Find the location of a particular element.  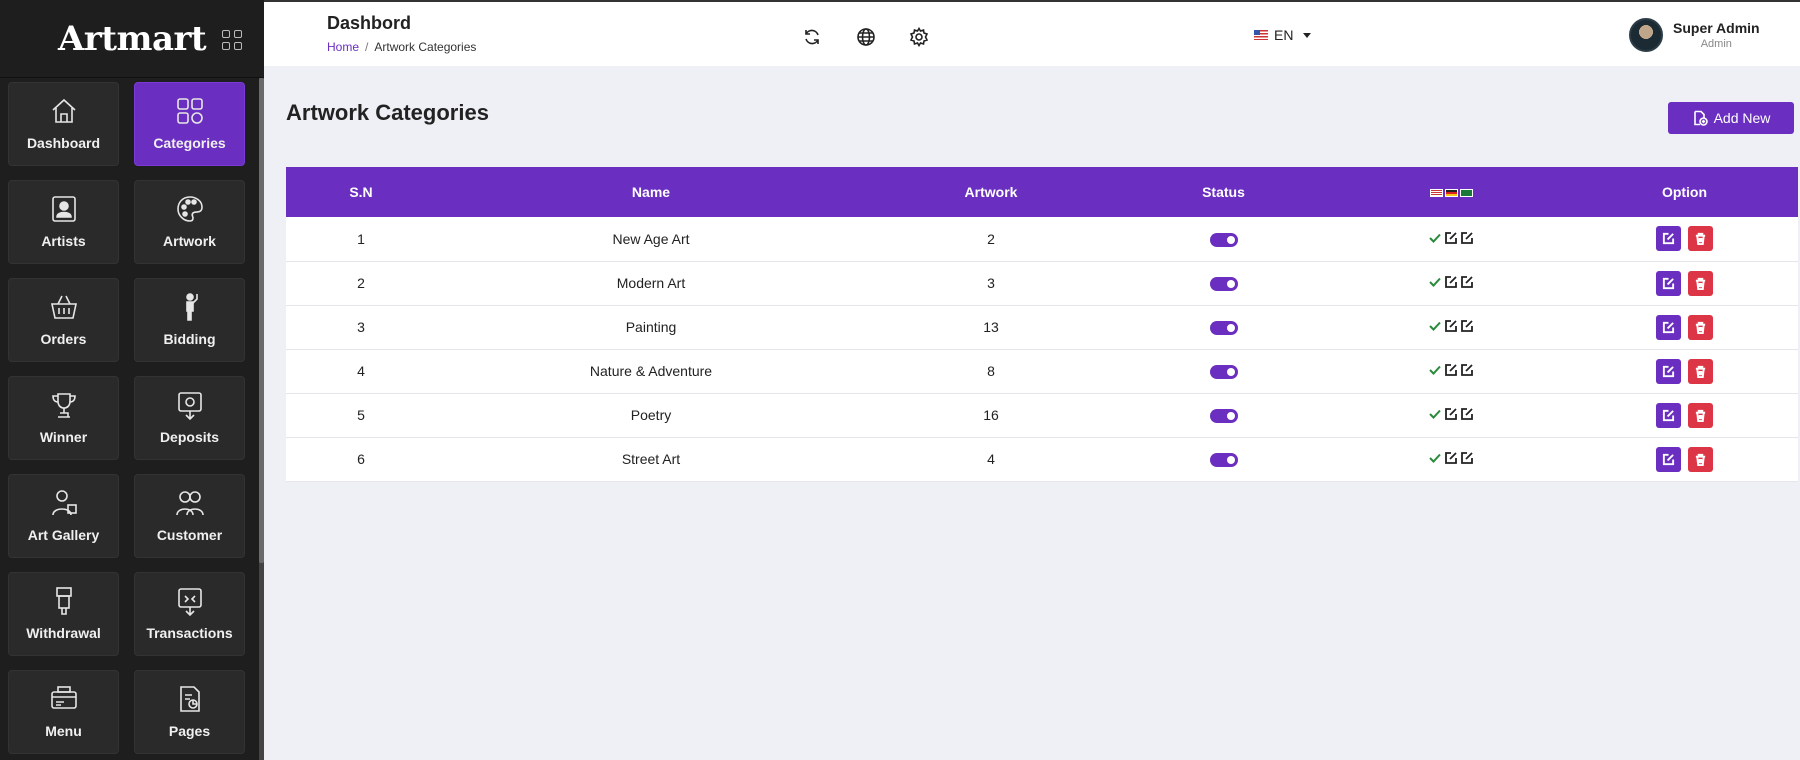

categories-icon is located at coordinates (189, 111).